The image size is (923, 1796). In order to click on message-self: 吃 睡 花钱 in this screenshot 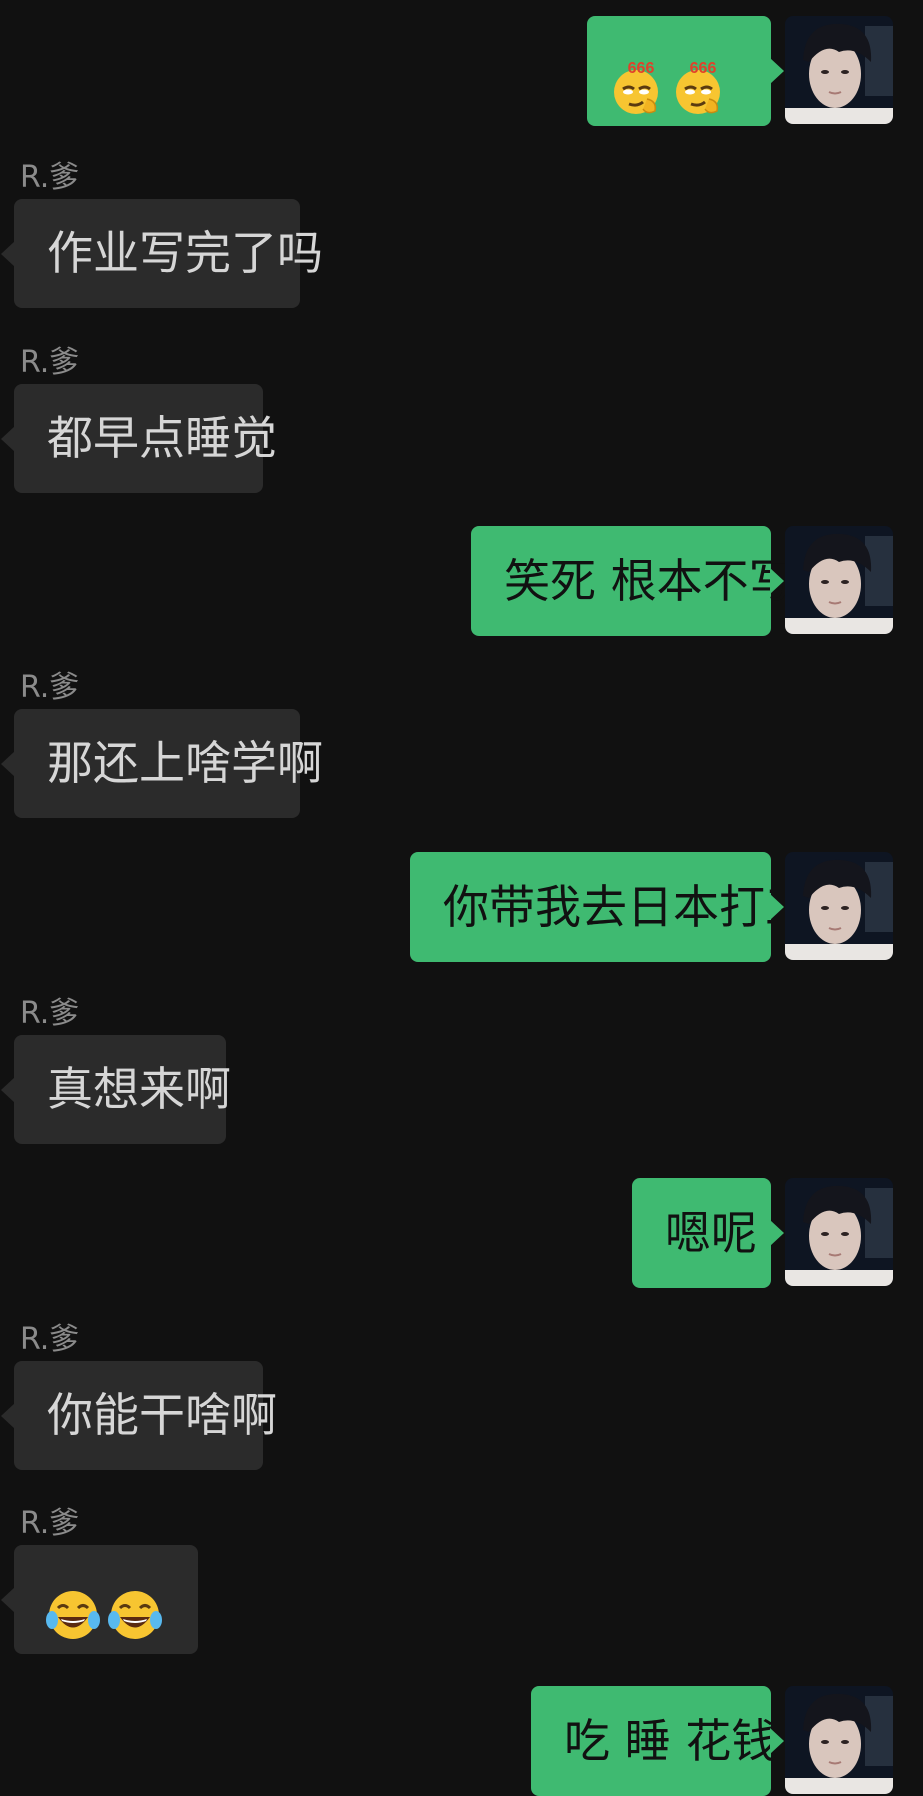, I will do `click(461, 1741)`.